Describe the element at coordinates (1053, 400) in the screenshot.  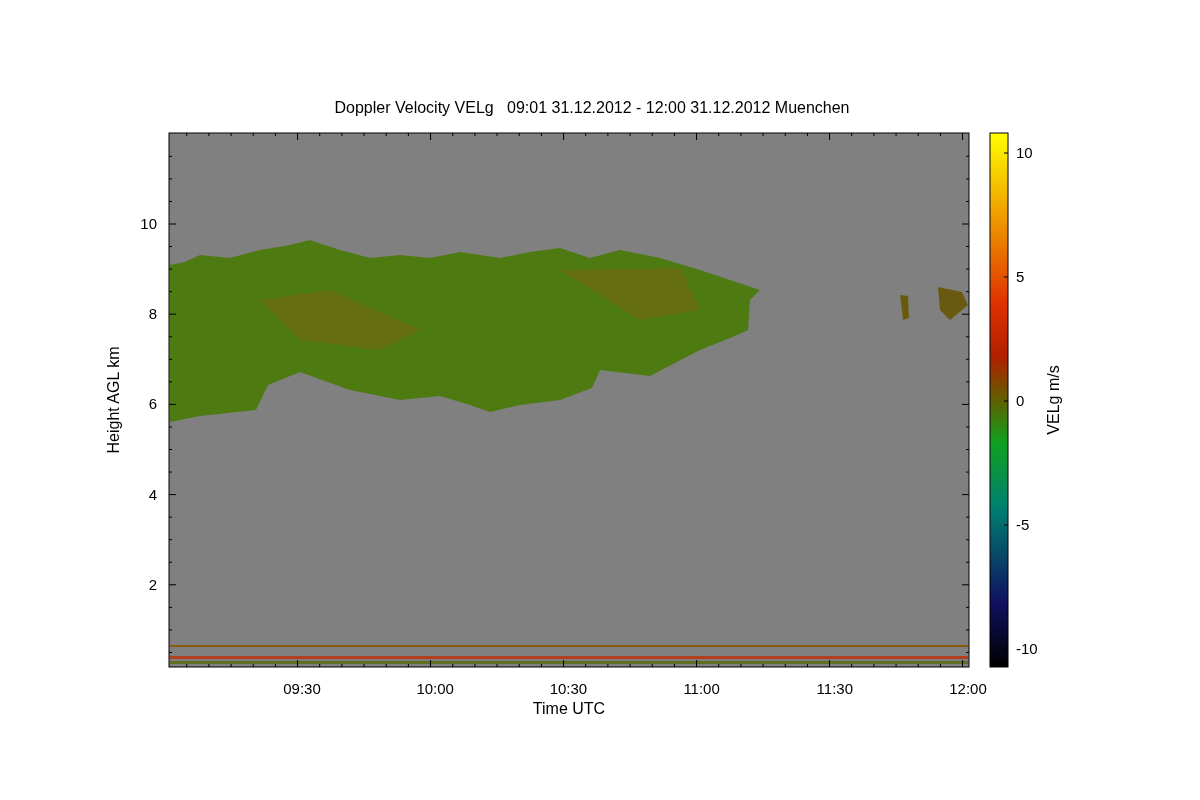
I see `colorbar-title: VELg m/s` at that location.